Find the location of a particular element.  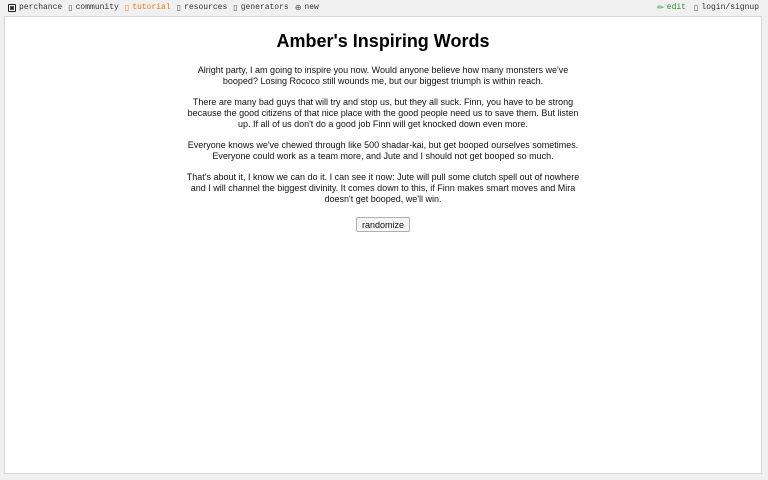

generators-icon: ▯ is located at coordinates (235, 7).